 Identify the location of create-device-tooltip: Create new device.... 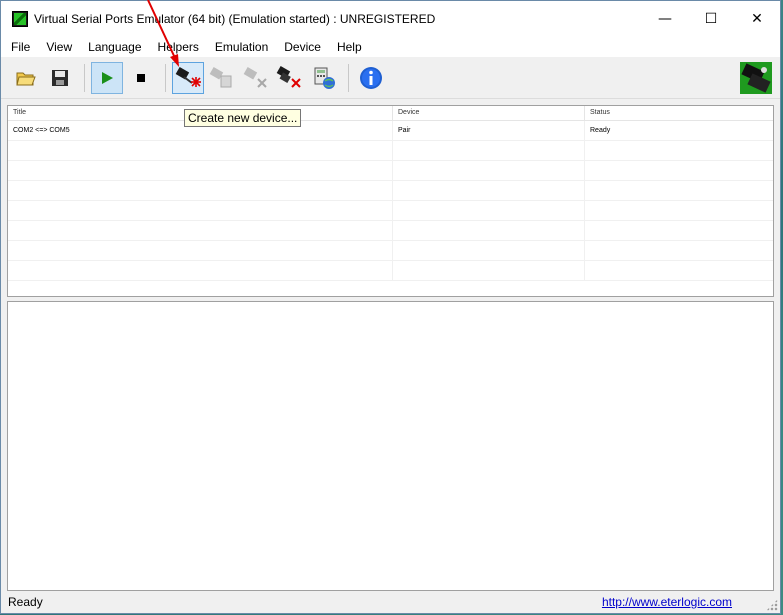
(243, 118).